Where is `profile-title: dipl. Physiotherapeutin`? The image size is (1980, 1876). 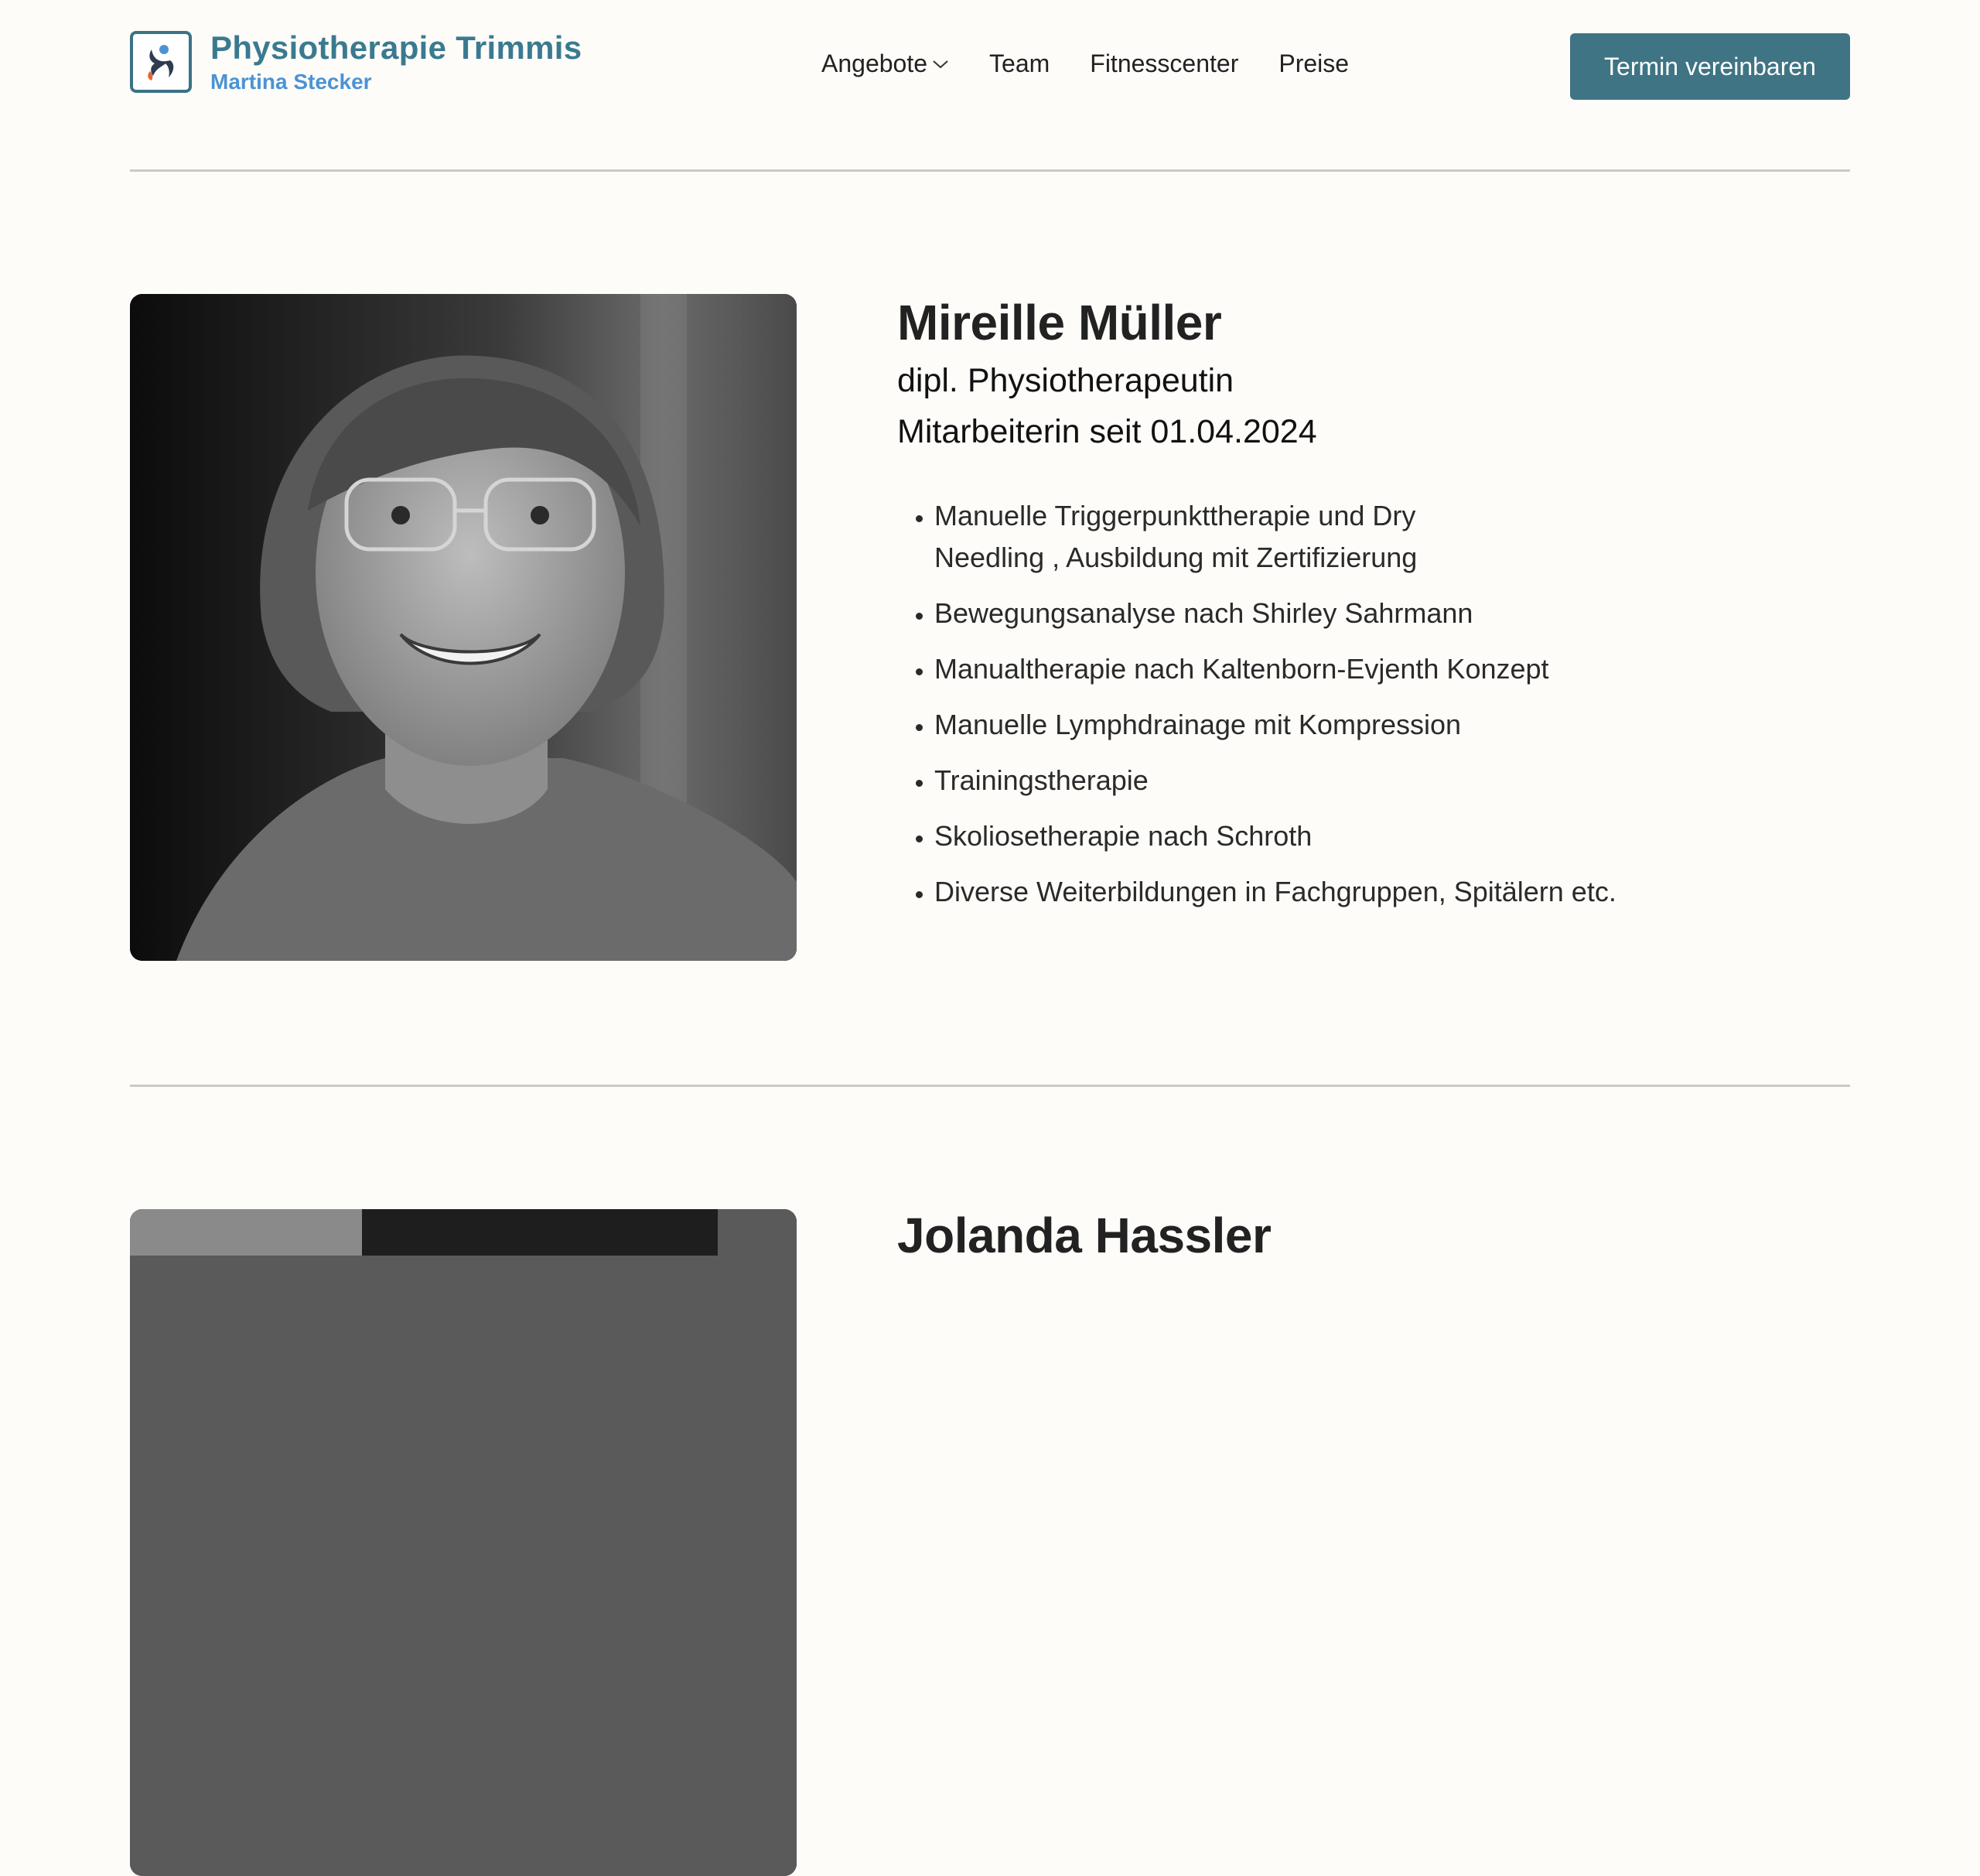
profile-title: dipl. Physiotherapeutin is located at coordinates (1065, 380).